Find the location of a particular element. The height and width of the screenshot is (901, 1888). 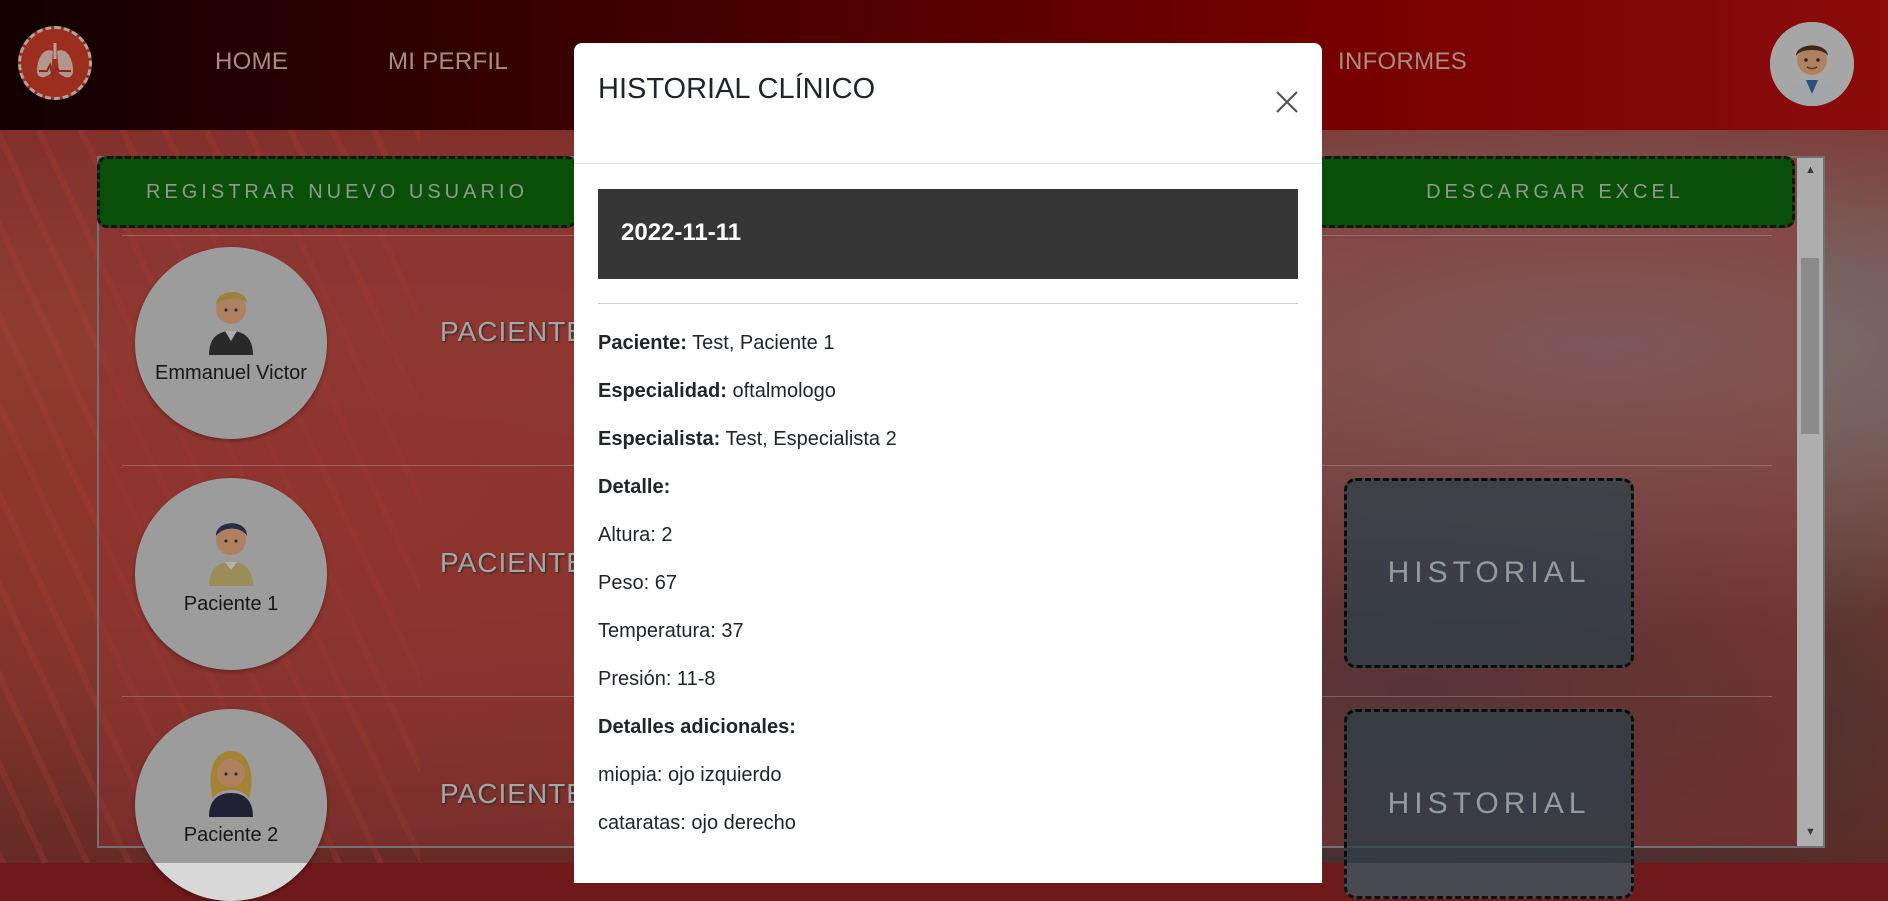

record-date: 2022-11-11 is located at coordinates (681, 232).